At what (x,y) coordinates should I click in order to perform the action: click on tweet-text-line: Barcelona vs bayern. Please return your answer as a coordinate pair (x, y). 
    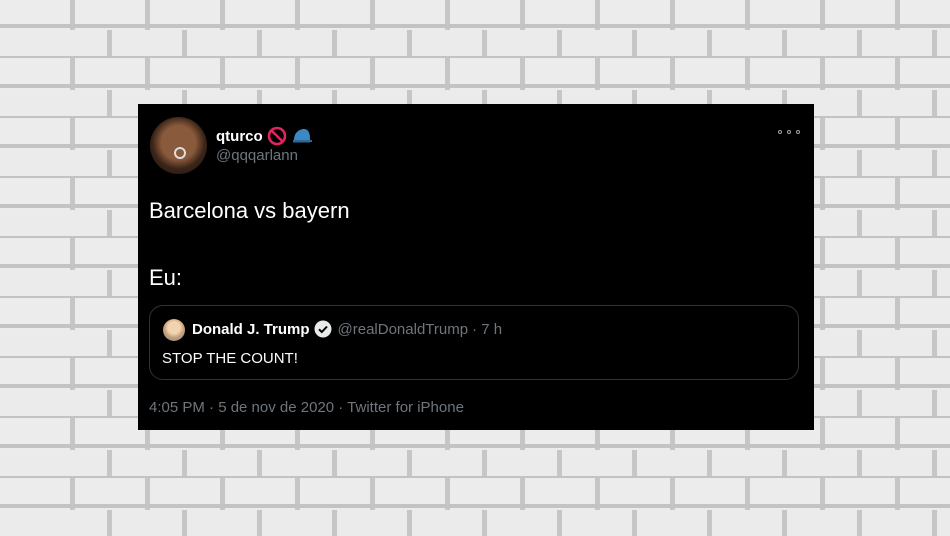
    Looking at the image, I should click on (249, 210).